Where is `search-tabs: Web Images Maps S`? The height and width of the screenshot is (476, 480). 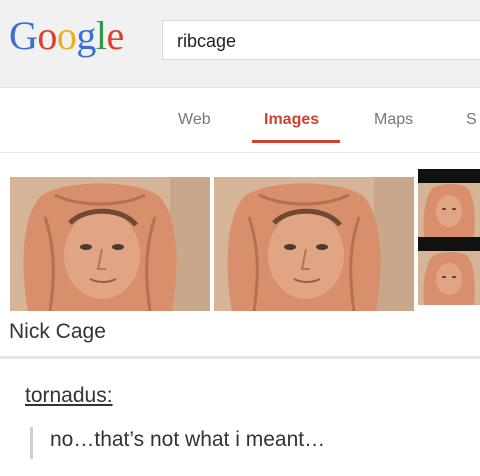
search-tabs: Web Images Maps S is located at coordinates (240, 121).